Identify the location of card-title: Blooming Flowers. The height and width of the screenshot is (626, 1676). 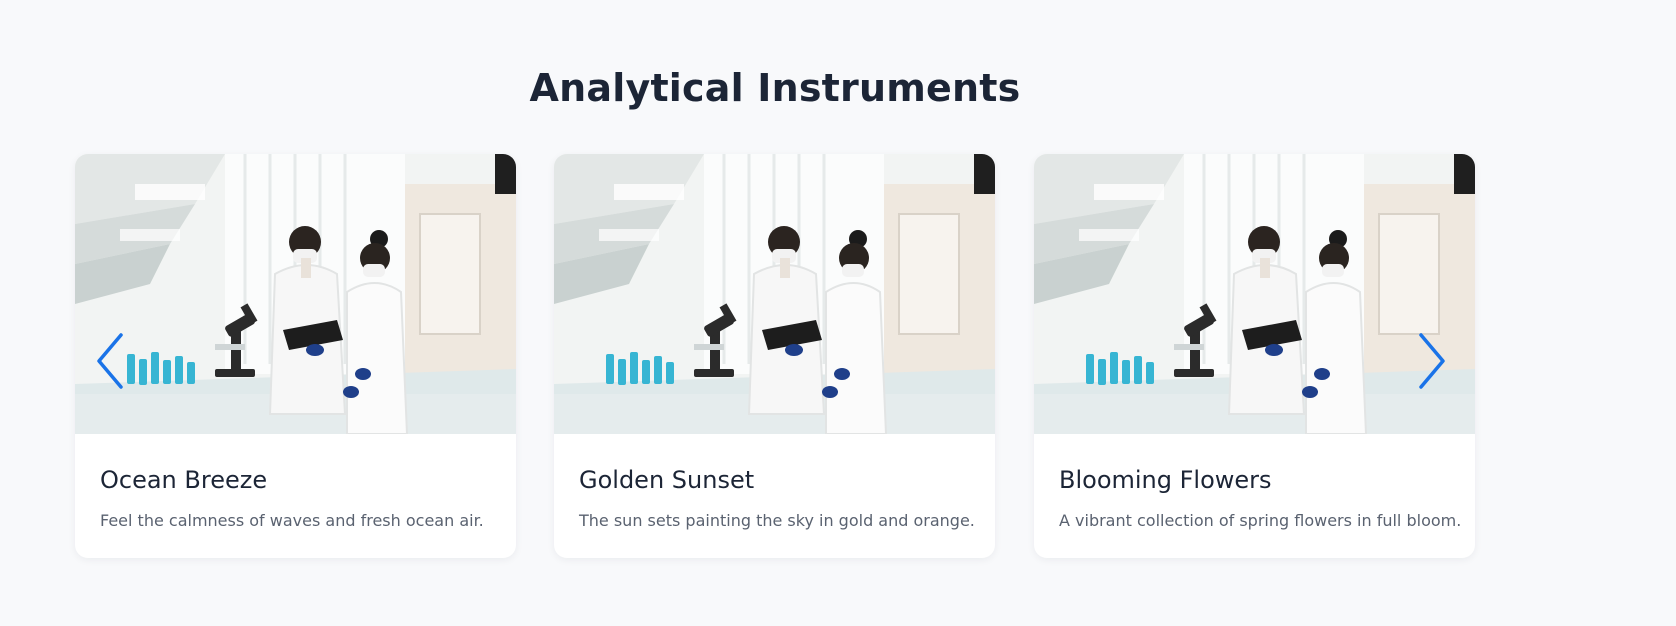
(1165, 480).